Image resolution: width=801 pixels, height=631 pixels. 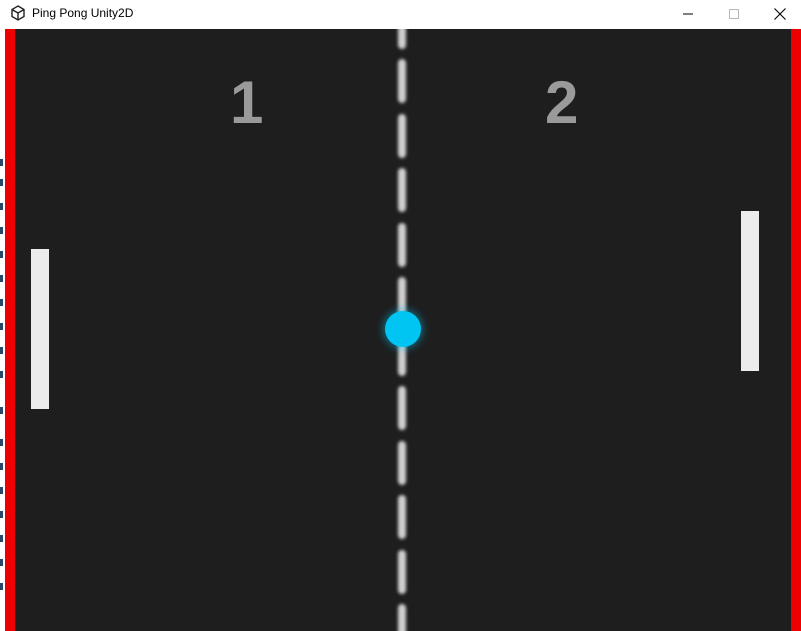 I want to click on maximize-button, so click(x=734, y=14).